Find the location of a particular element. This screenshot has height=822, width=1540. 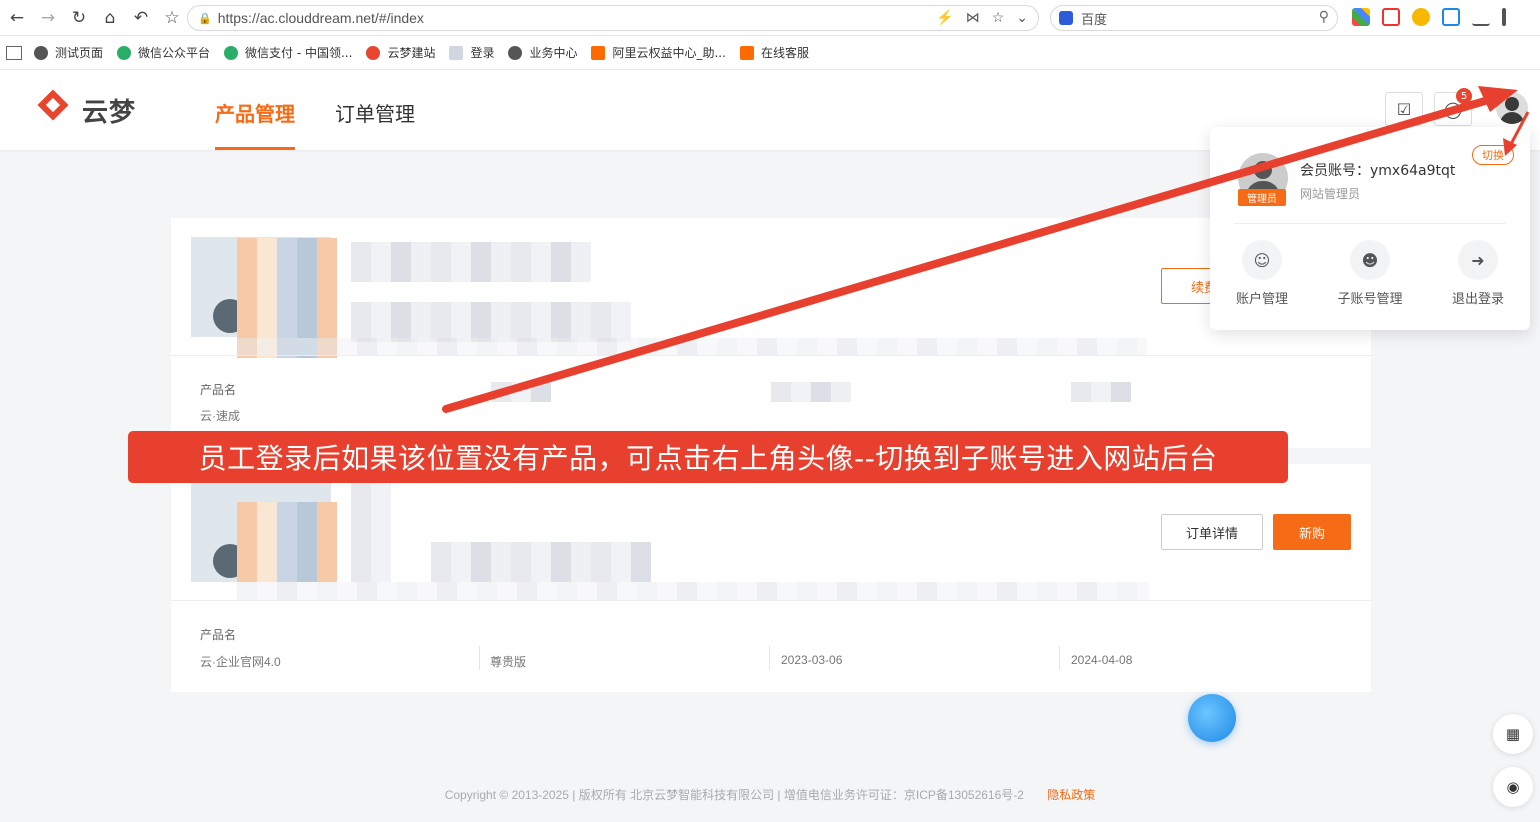

account-management-item: ☺ 账户管理 is located at coordinates (1262, 273).